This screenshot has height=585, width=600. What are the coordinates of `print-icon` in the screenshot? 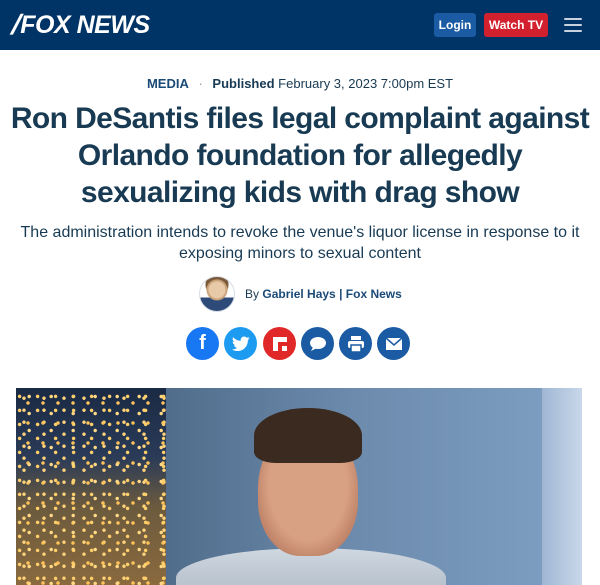 It's located at (355, 343).